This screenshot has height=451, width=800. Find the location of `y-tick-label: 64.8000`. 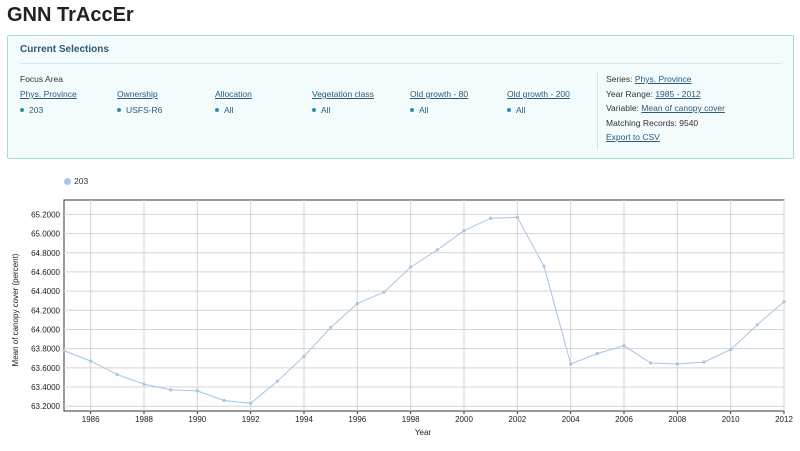

y-tick-label: 64.8000 is located at coordinates (45, 253).